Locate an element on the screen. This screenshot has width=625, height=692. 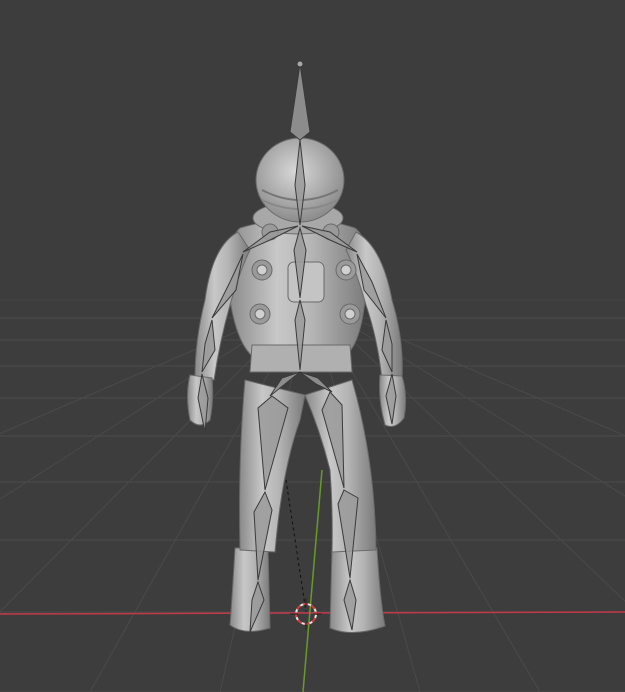
y-axis-line is located at coordinates (312, 580).